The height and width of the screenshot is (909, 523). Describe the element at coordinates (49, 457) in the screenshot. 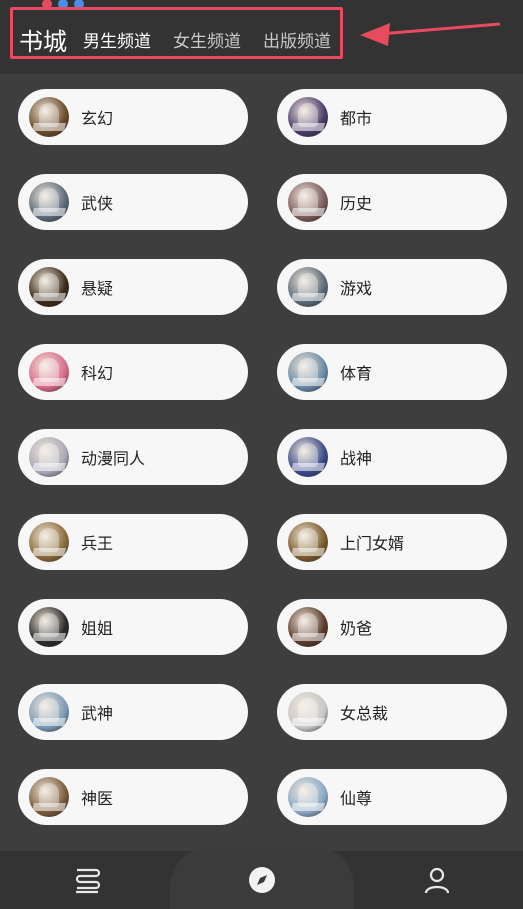

I see `book-cover-dongman-icon` at that location.